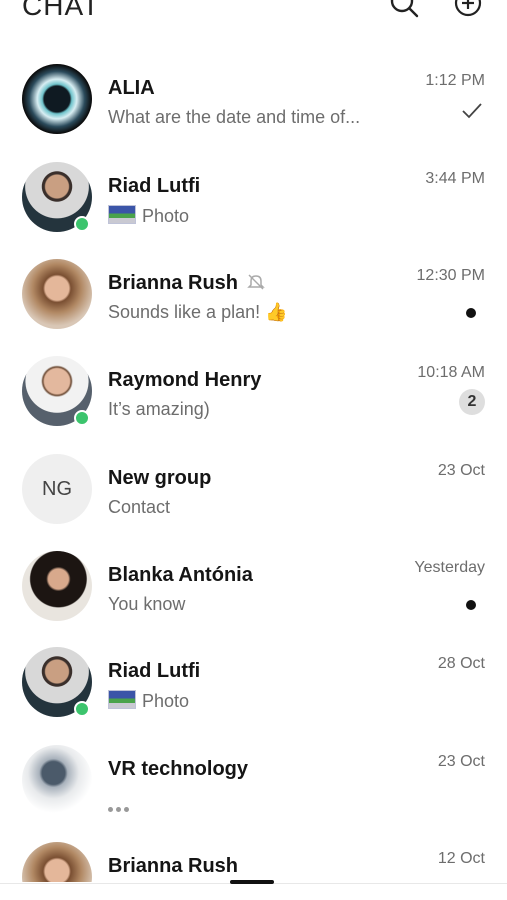 This screenshot has width=507, height=900. Describe the element at coordinates (57, 489) in the screenshot. I see `avatar: NG` at that location.